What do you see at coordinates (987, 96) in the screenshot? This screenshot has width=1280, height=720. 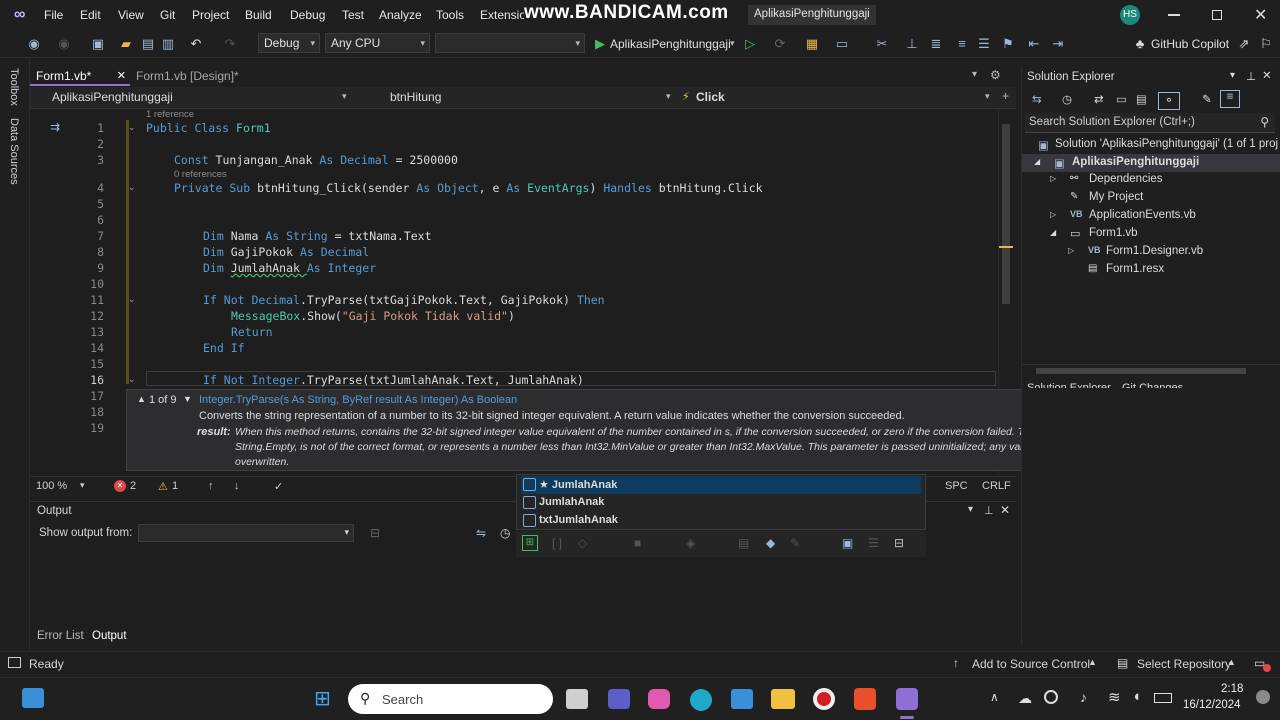 I see `event-selector-dropdown-icon: ▾` at bounding box center [987, 96].